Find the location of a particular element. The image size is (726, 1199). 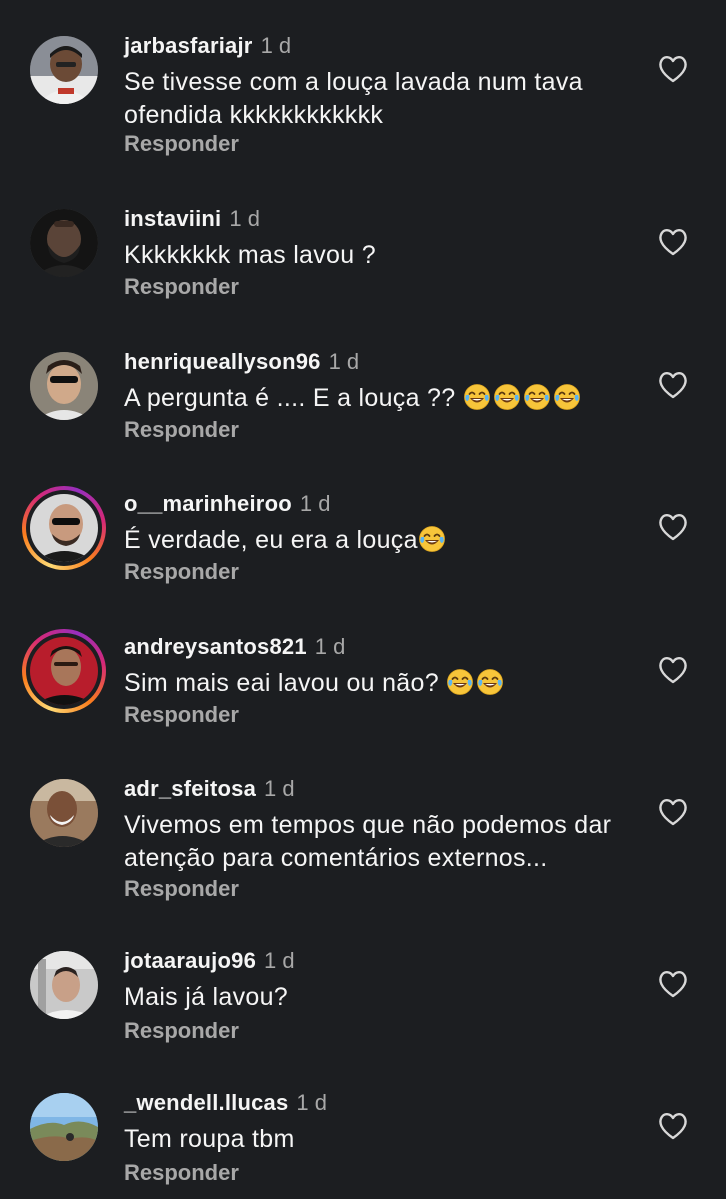

comment-text: Mais já lavou? is located at coordinates (379, 997).